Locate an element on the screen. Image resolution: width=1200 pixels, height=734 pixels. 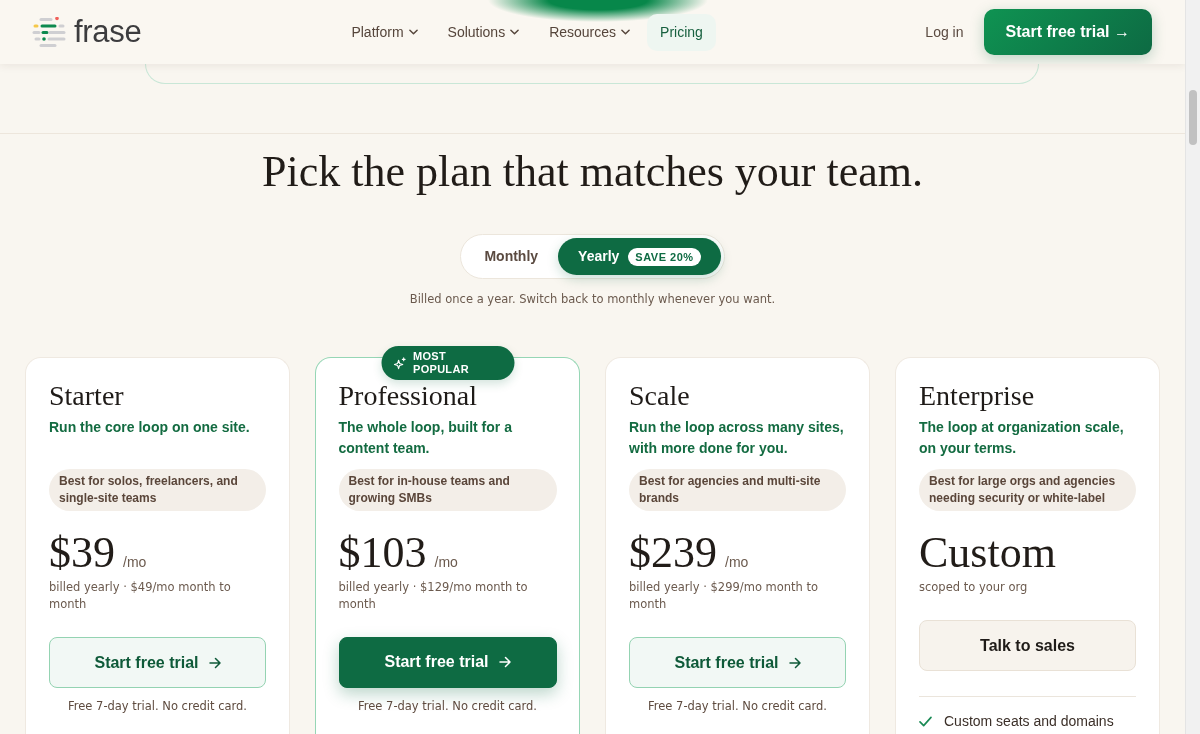
price-note: billed yearly · $49/mo month to month is located at coordinates (140, 596).